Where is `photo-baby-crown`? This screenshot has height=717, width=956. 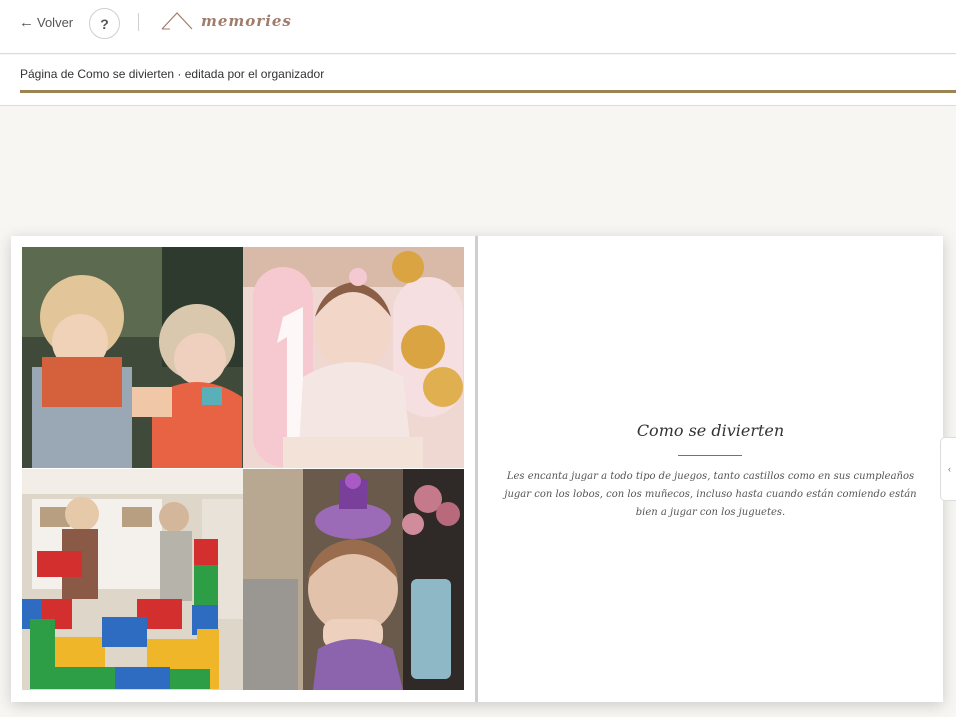 photo-baby-crown is located at coordinates (353, 579).